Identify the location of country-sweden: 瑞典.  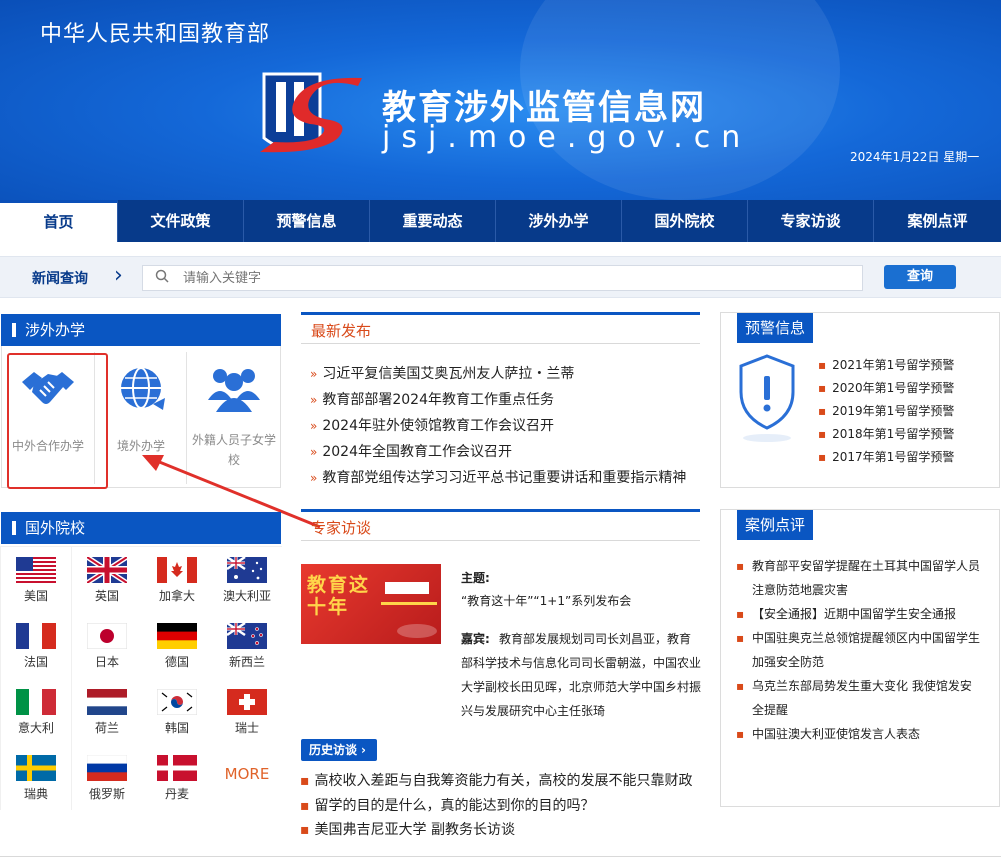
(36, 778).